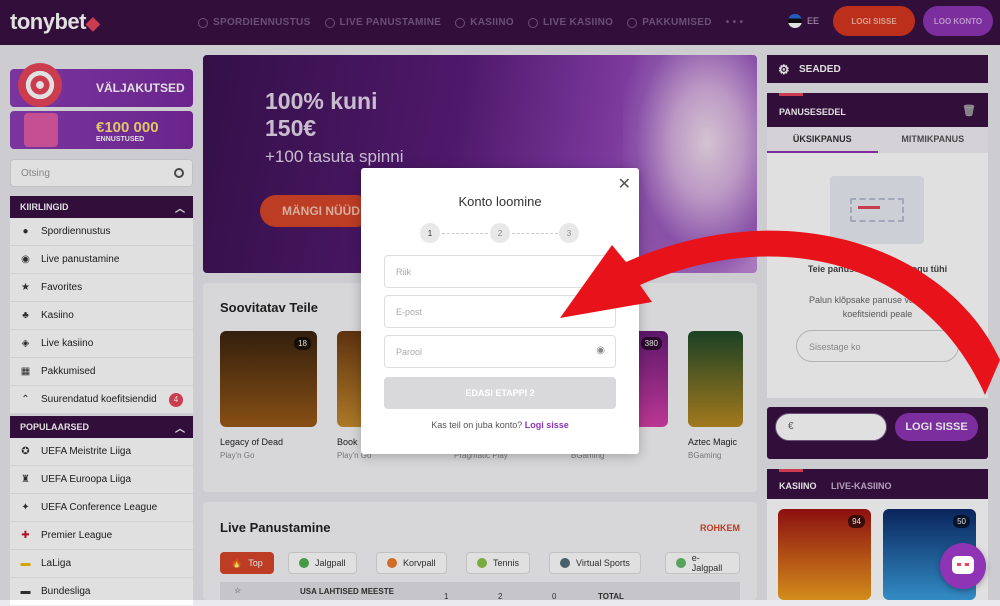  I want to click on step-1: 1, so click(430, 233).